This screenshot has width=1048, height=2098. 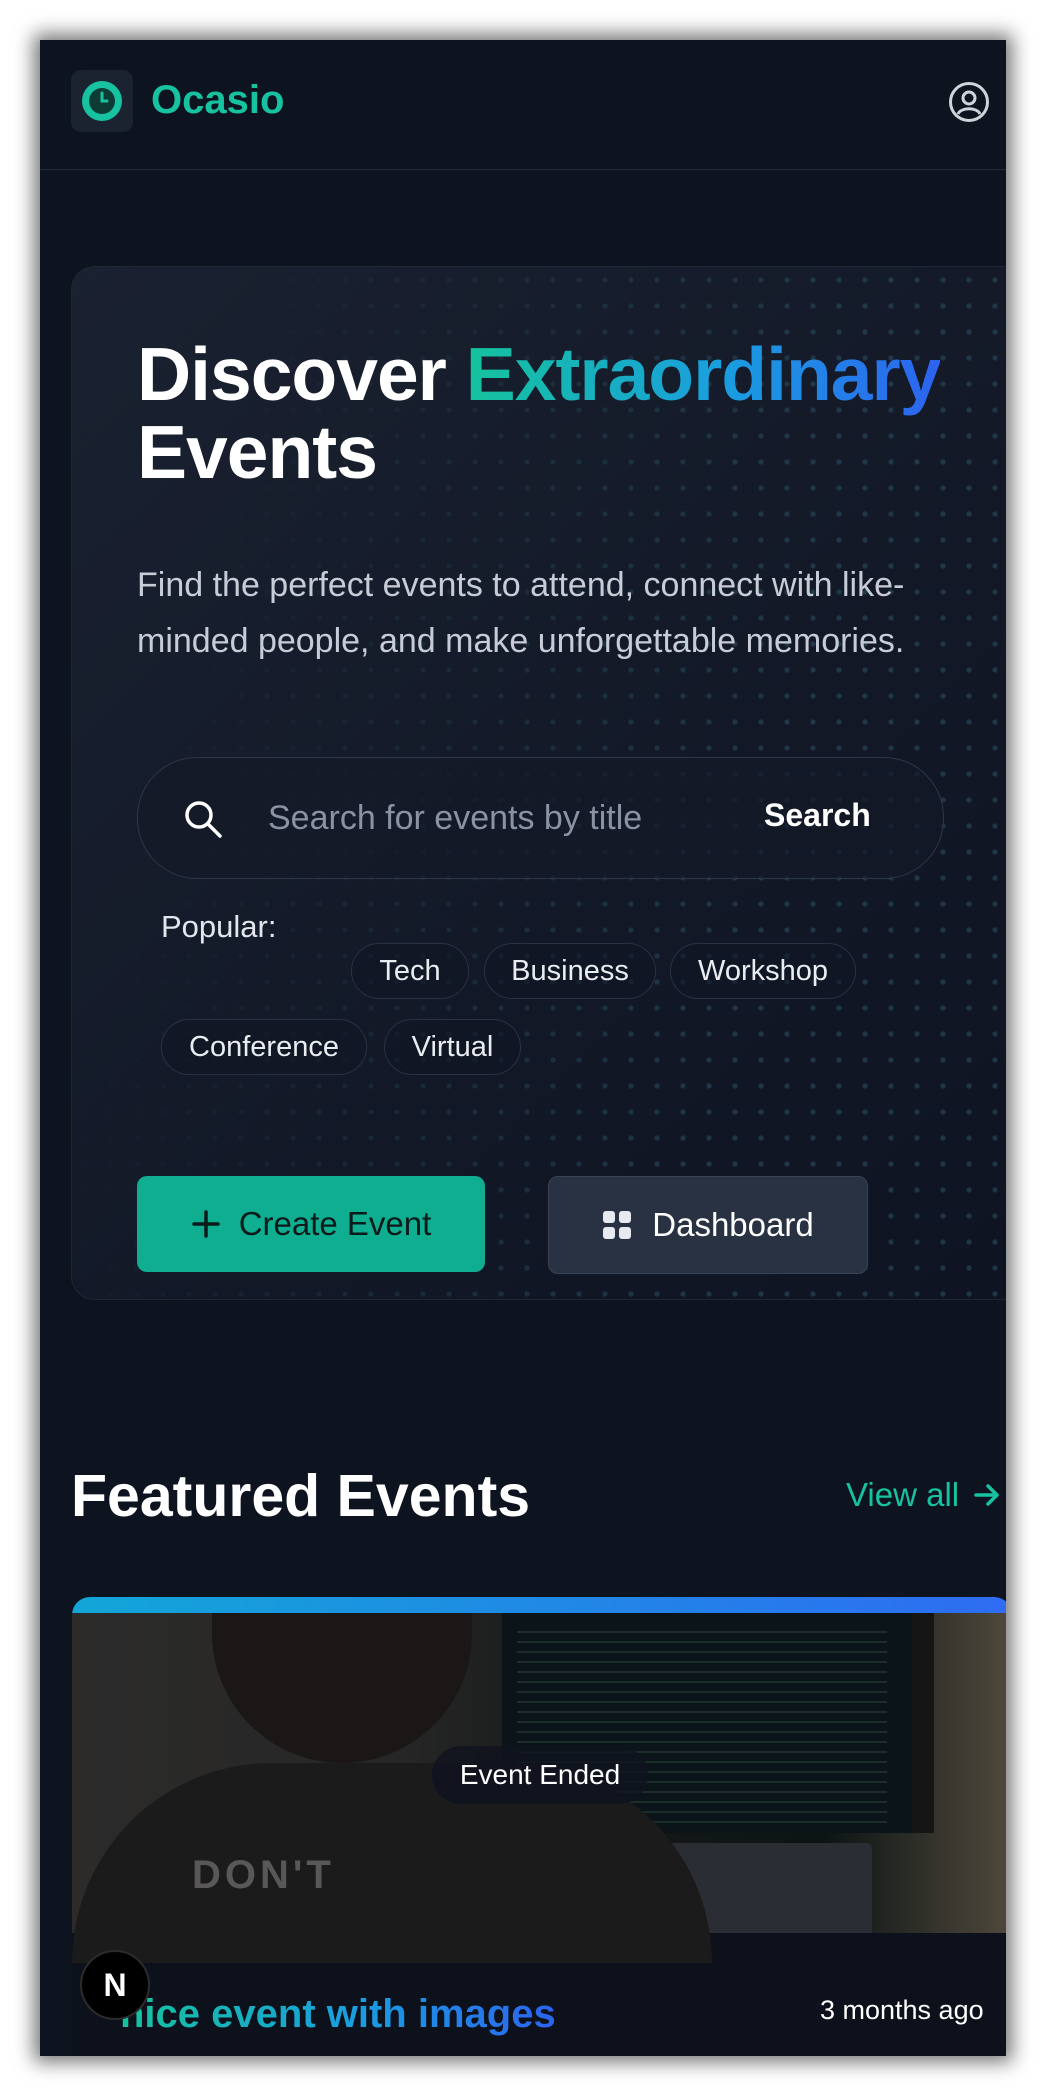 I want to click on brand-name: Ocasio, so click(x=217, y=100).